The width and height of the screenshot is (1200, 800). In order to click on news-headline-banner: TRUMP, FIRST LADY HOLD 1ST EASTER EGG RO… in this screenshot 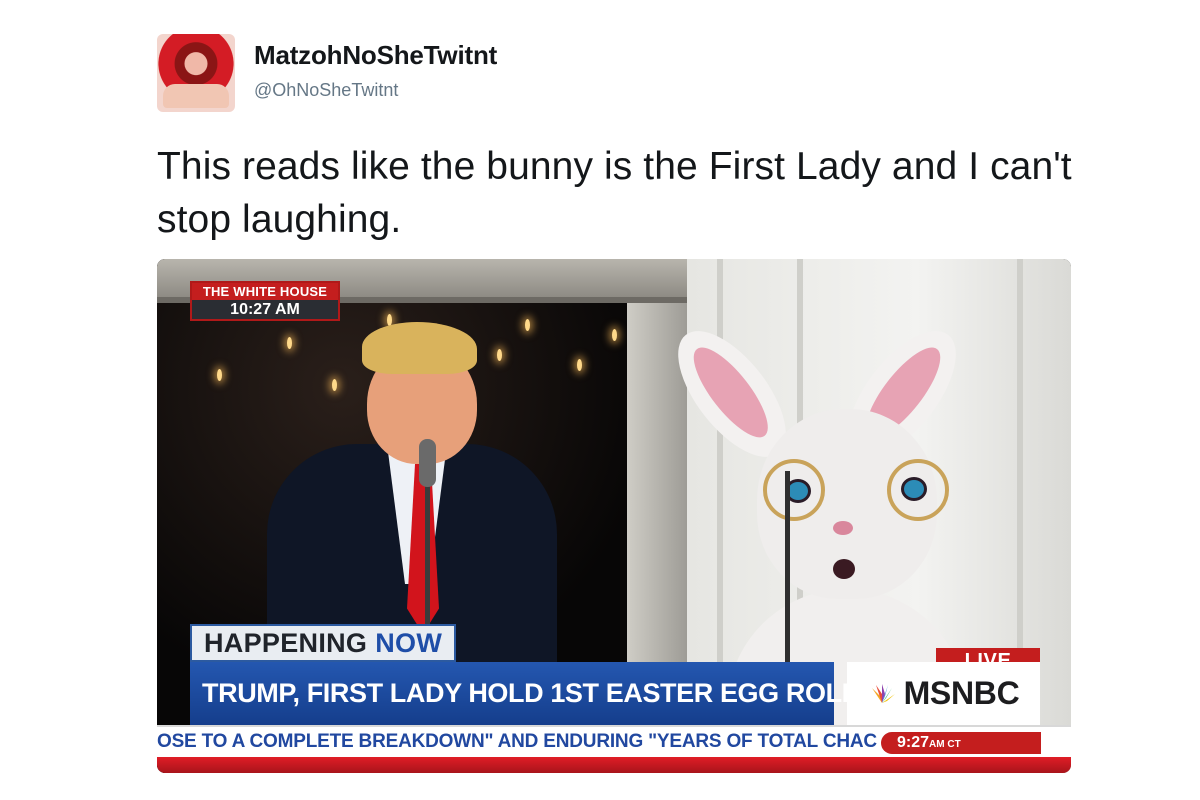, I will do `click(524, 693)`.